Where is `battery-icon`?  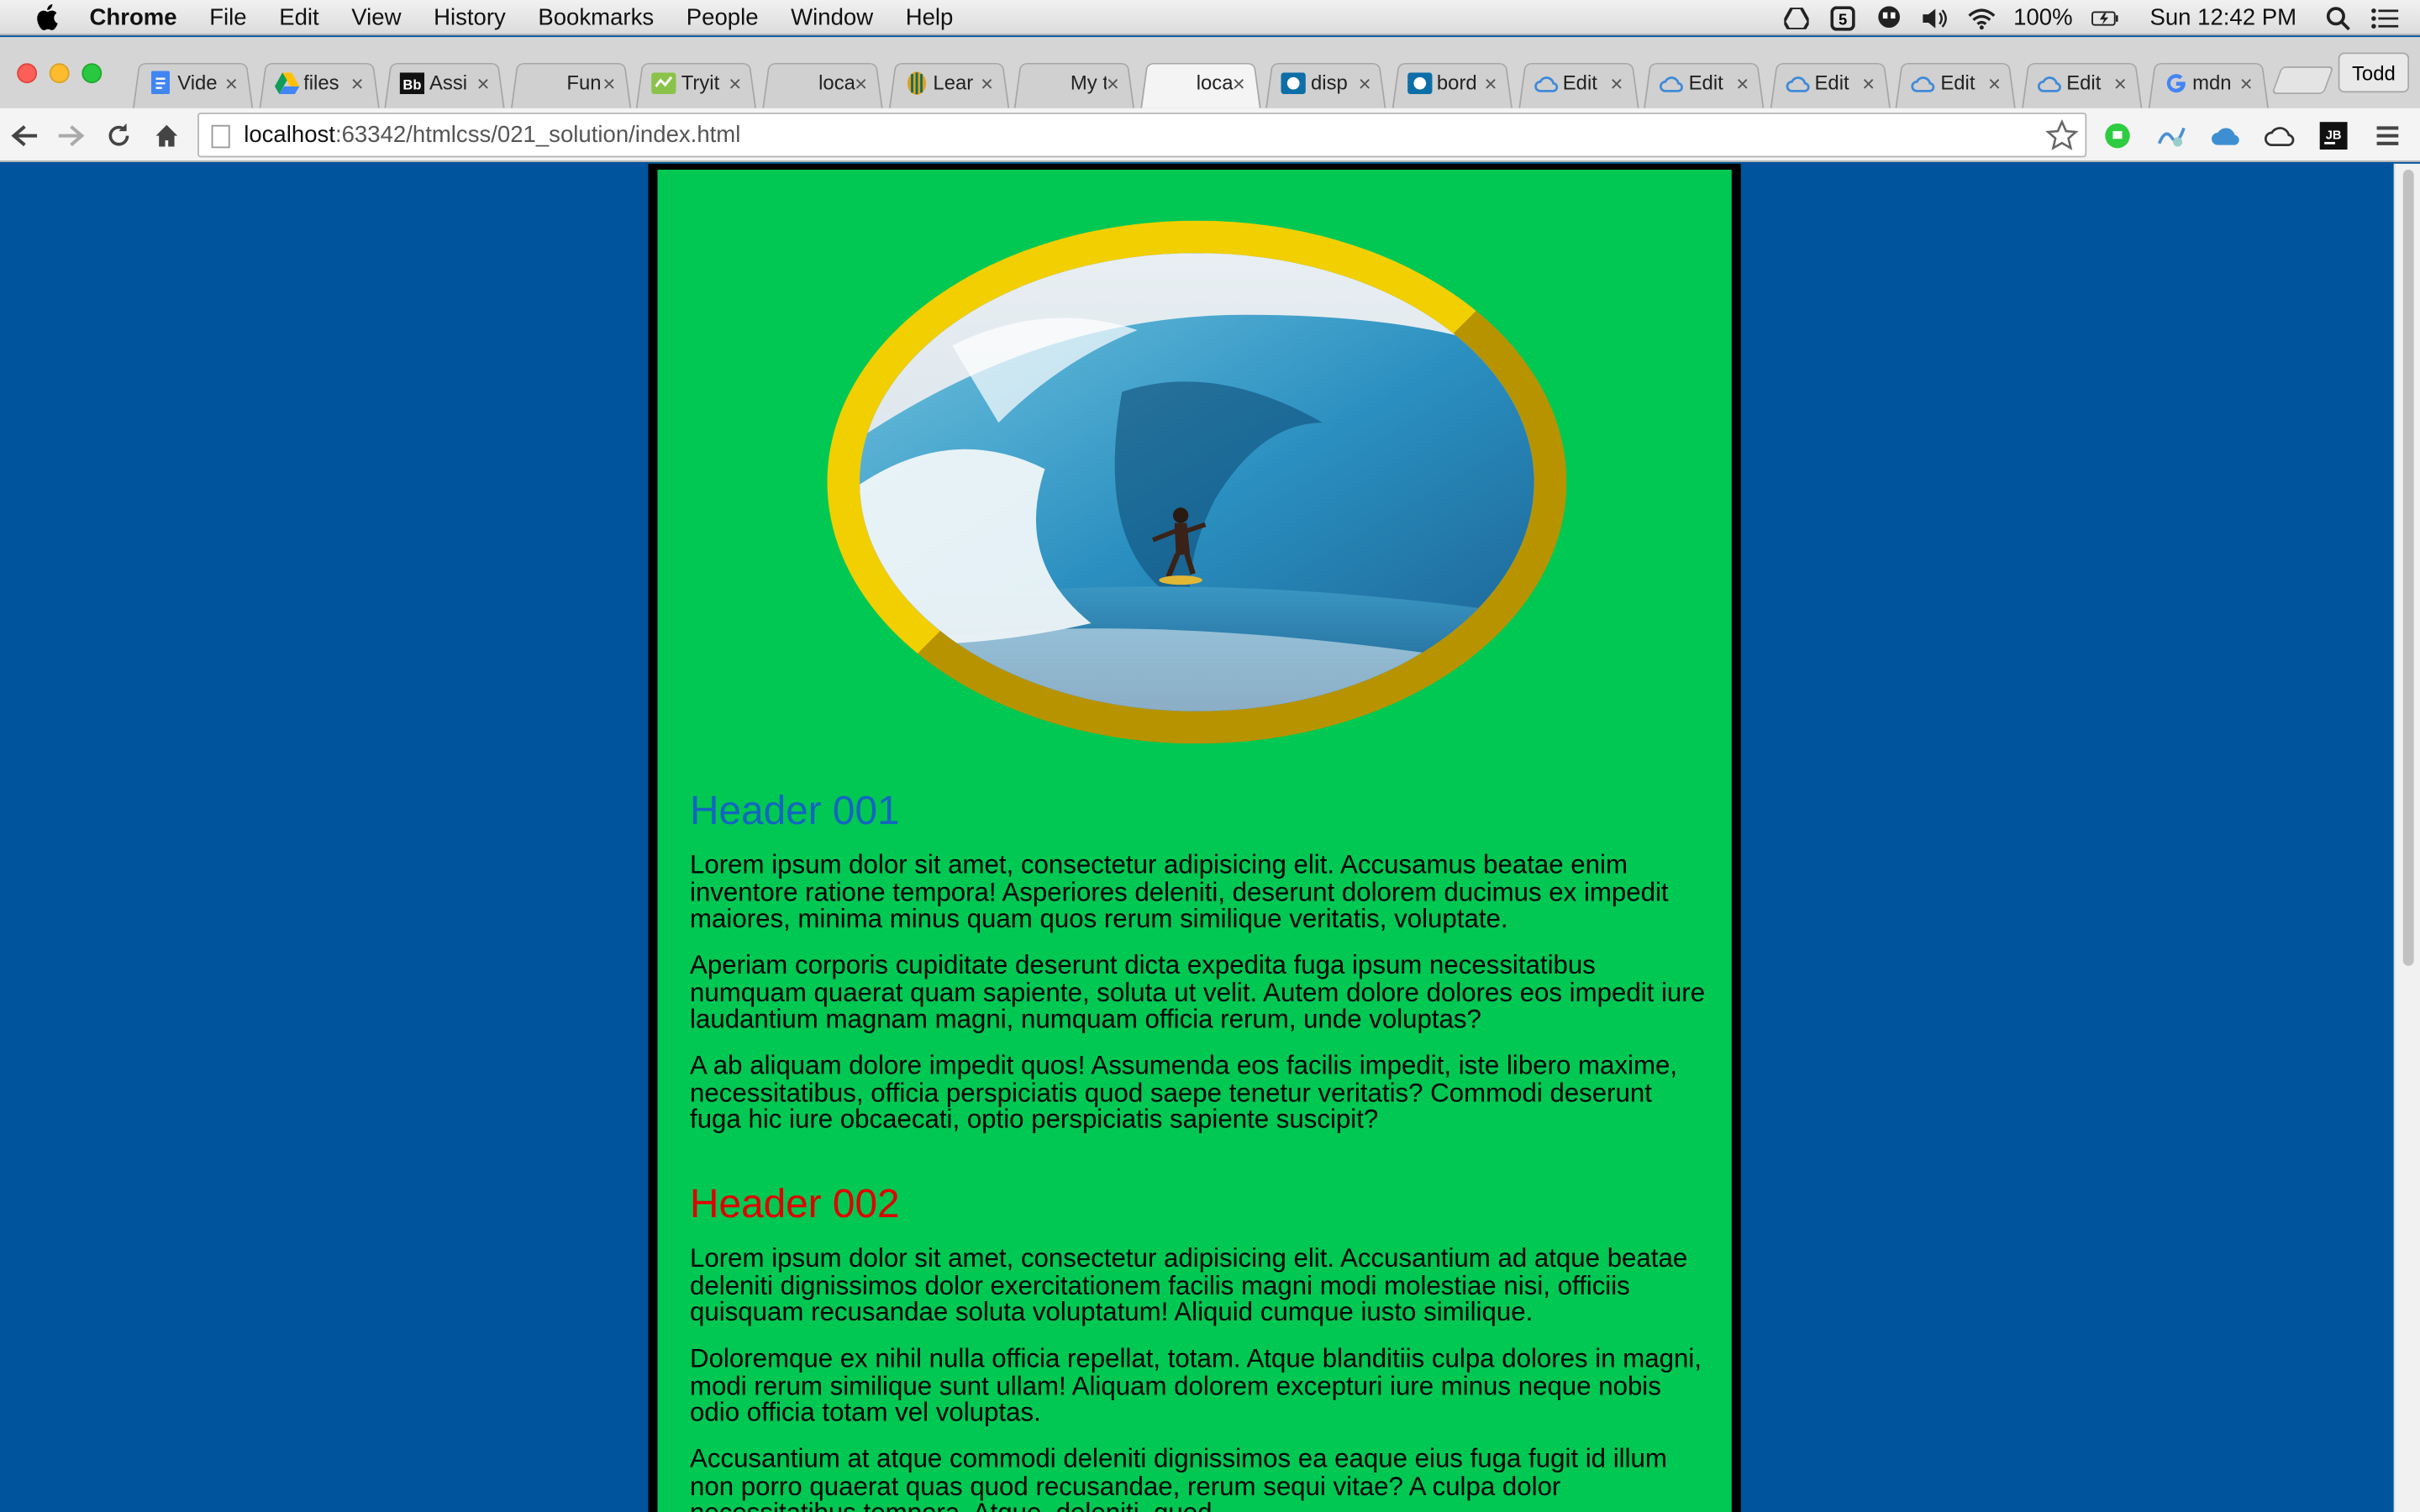 battery-icon is located at coordinates (2105, 17).